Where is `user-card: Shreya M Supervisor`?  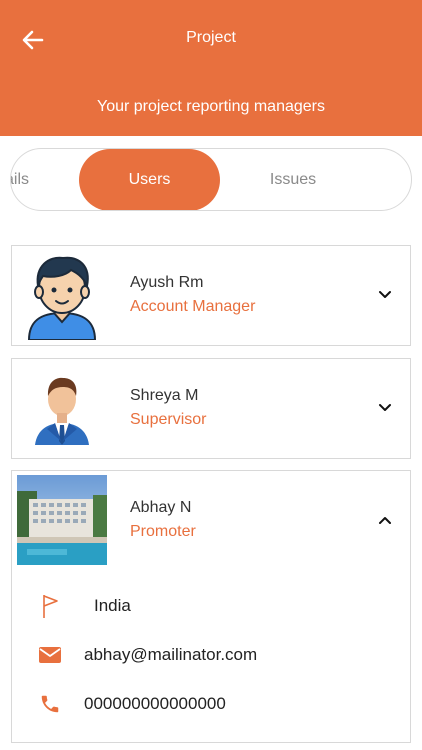
user-card: Shreya M Supervisor is located at coordinates (211, 408).